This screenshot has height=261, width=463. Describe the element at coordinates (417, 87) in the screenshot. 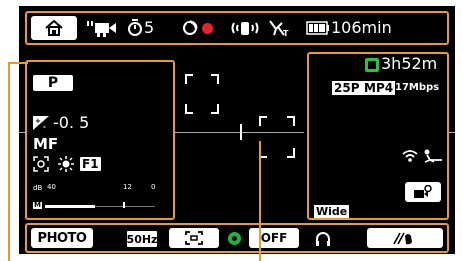

I see `bitrate-label: 17Mbps` at that location.